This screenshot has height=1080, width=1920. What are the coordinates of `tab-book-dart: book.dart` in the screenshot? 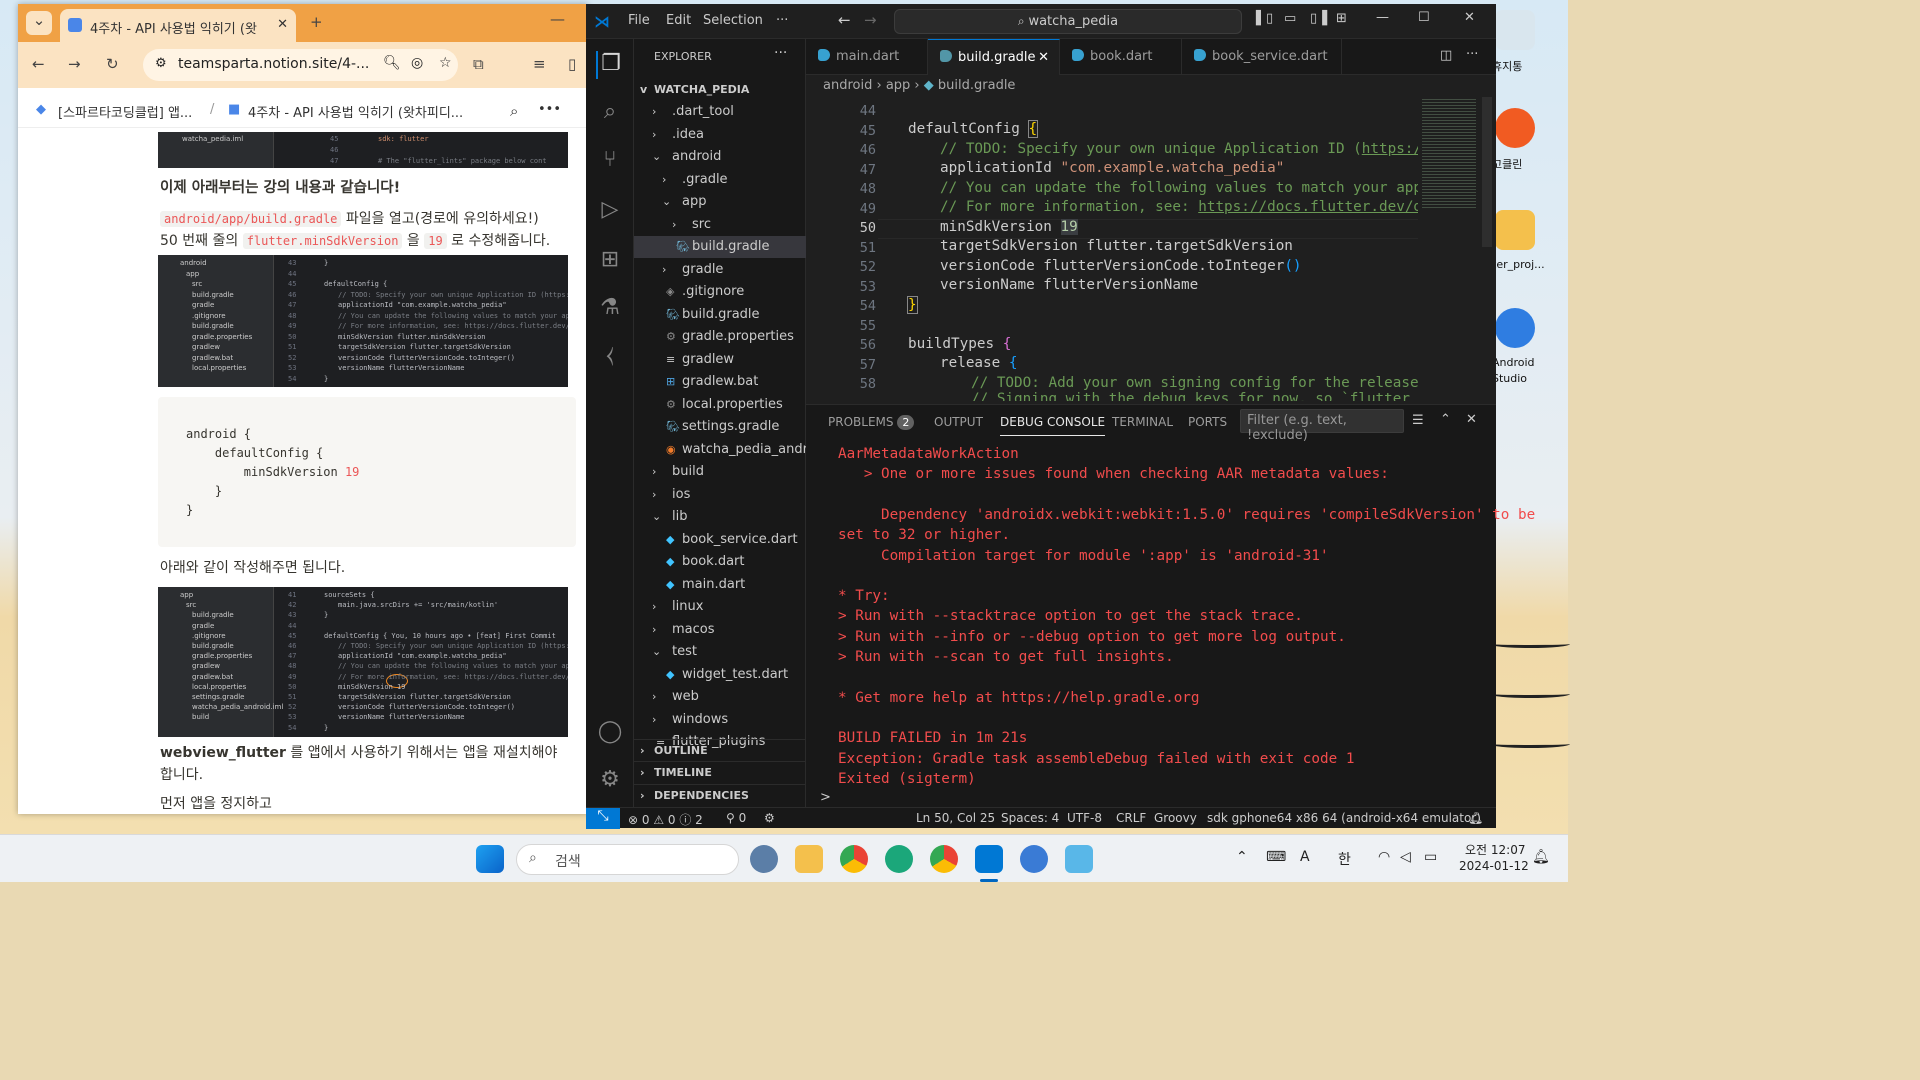 It's located at (1121, 57).